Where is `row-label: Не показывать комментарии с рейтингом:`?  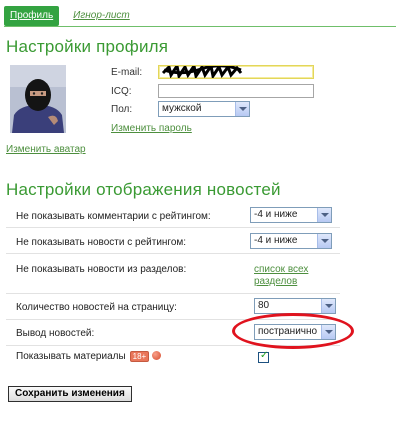 row-label: Не показывать комментарии с рейтингом: is located at coordinates (113, 216).